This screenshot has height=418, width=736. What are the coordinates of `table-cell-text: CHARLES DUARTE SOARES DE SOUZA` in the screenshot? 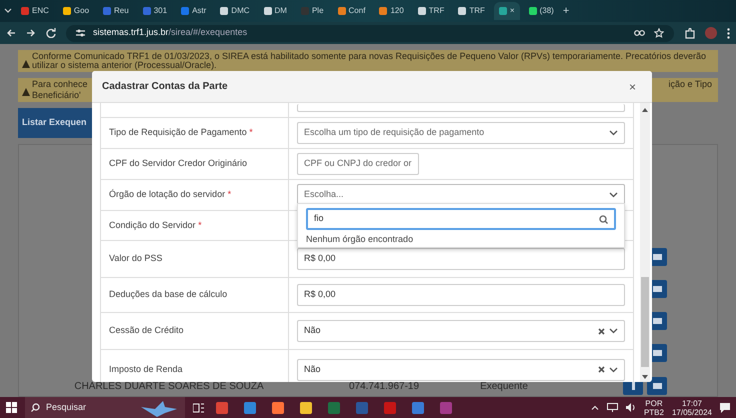 It's located at (169, 387).